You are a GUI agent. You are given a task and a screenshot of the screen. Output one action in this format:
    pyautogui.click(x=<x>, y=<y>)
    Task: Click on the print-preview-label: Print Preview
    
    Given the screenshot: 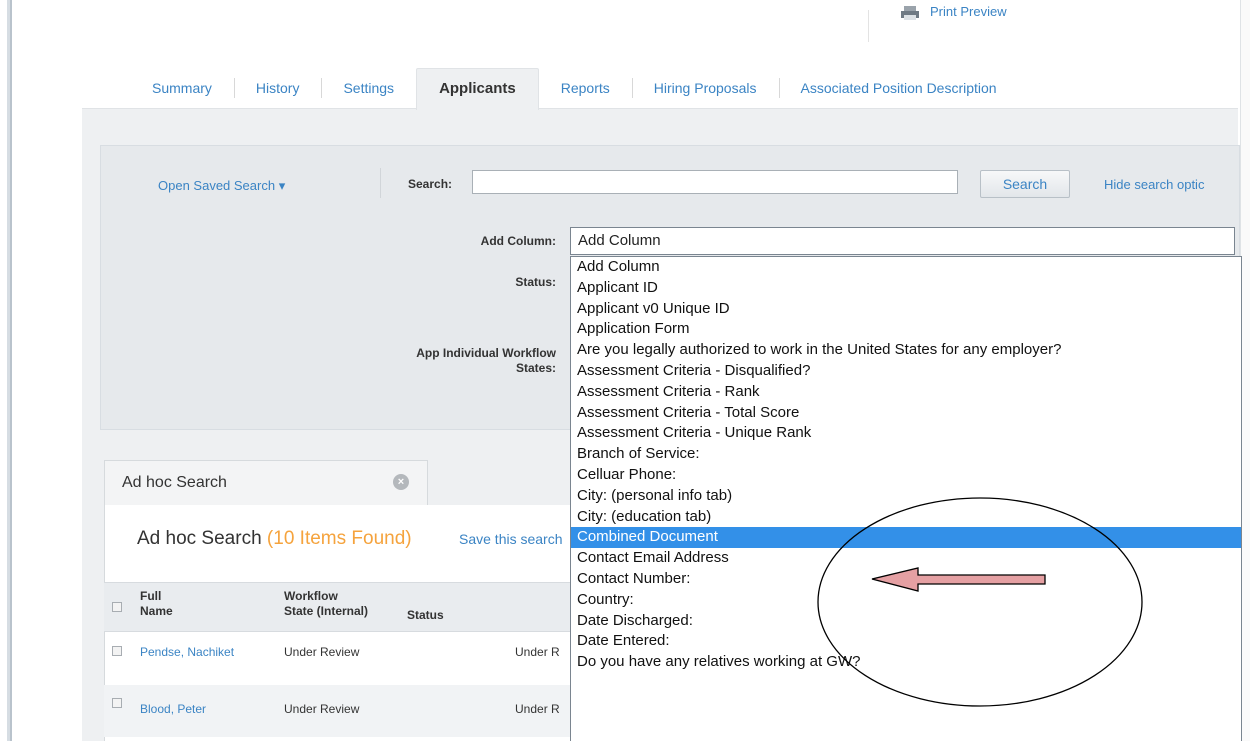 What is the action you would take?
    pyautogui.click(x=968, y=11)
    